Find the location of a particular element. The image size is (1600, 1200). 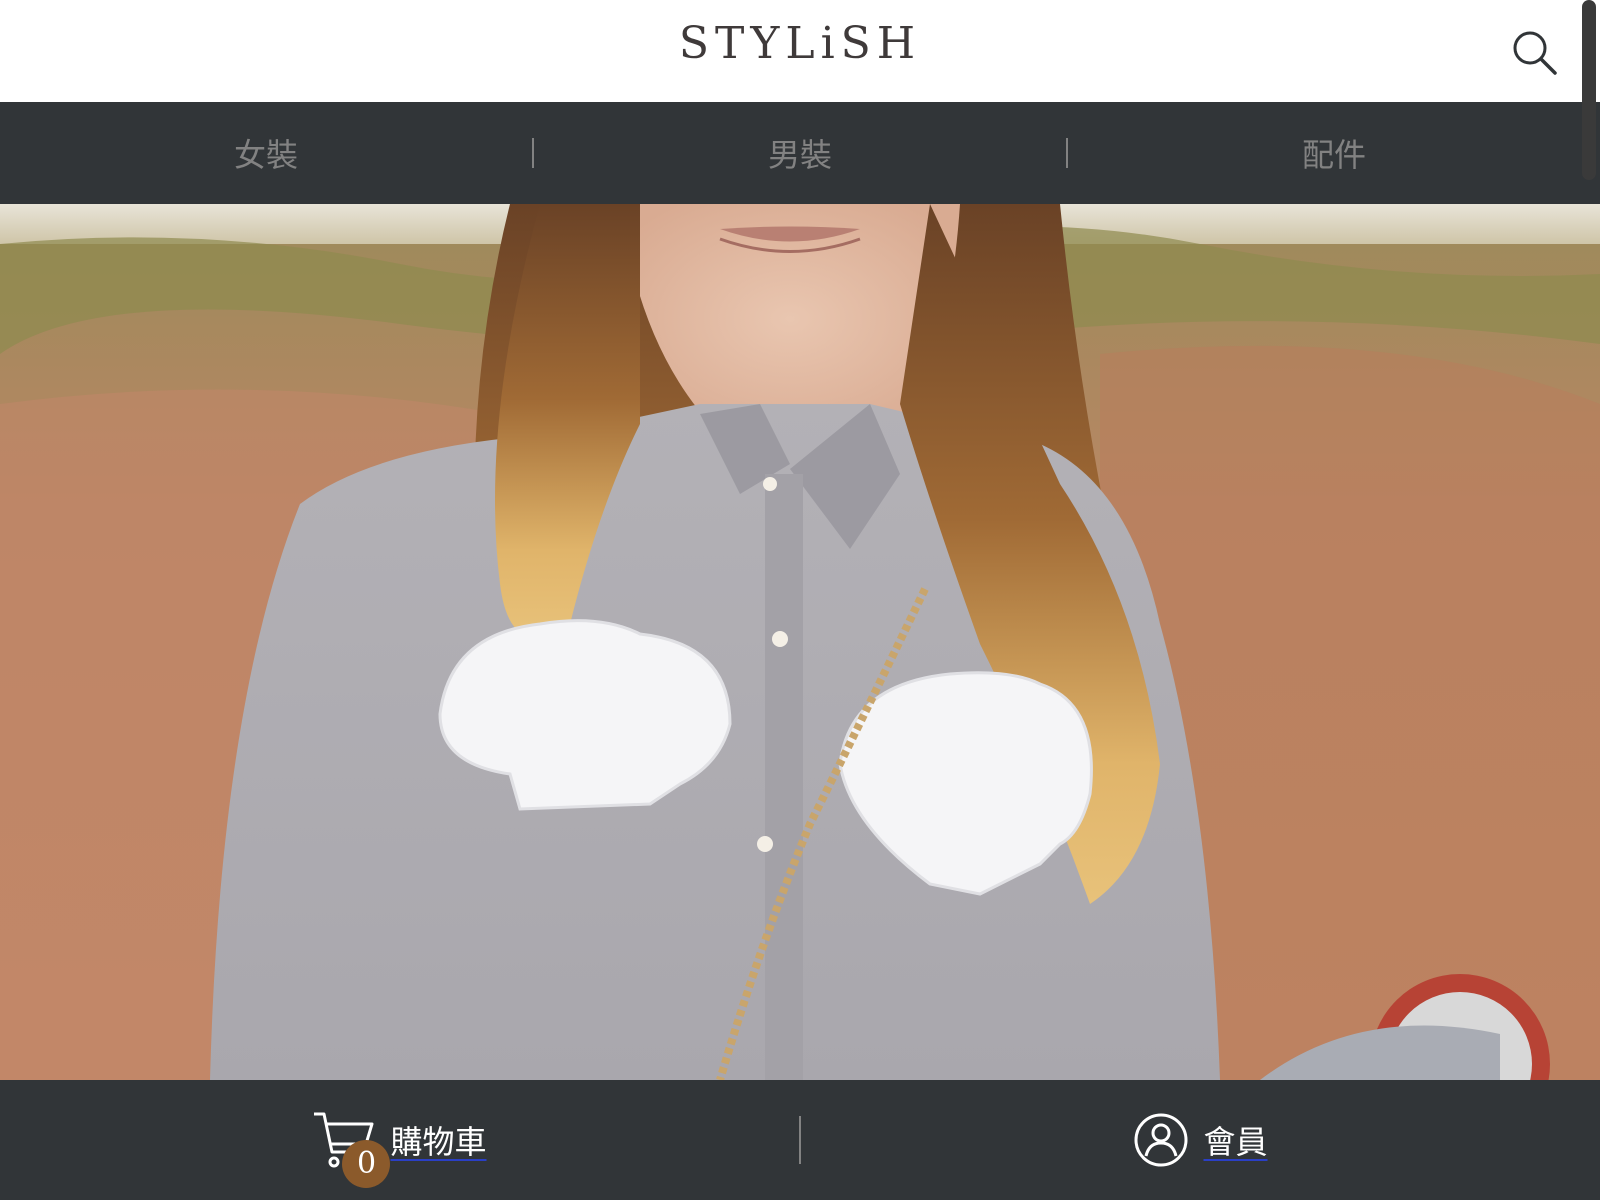

member-label: 會員 is located at coordinates (1235, 1140).